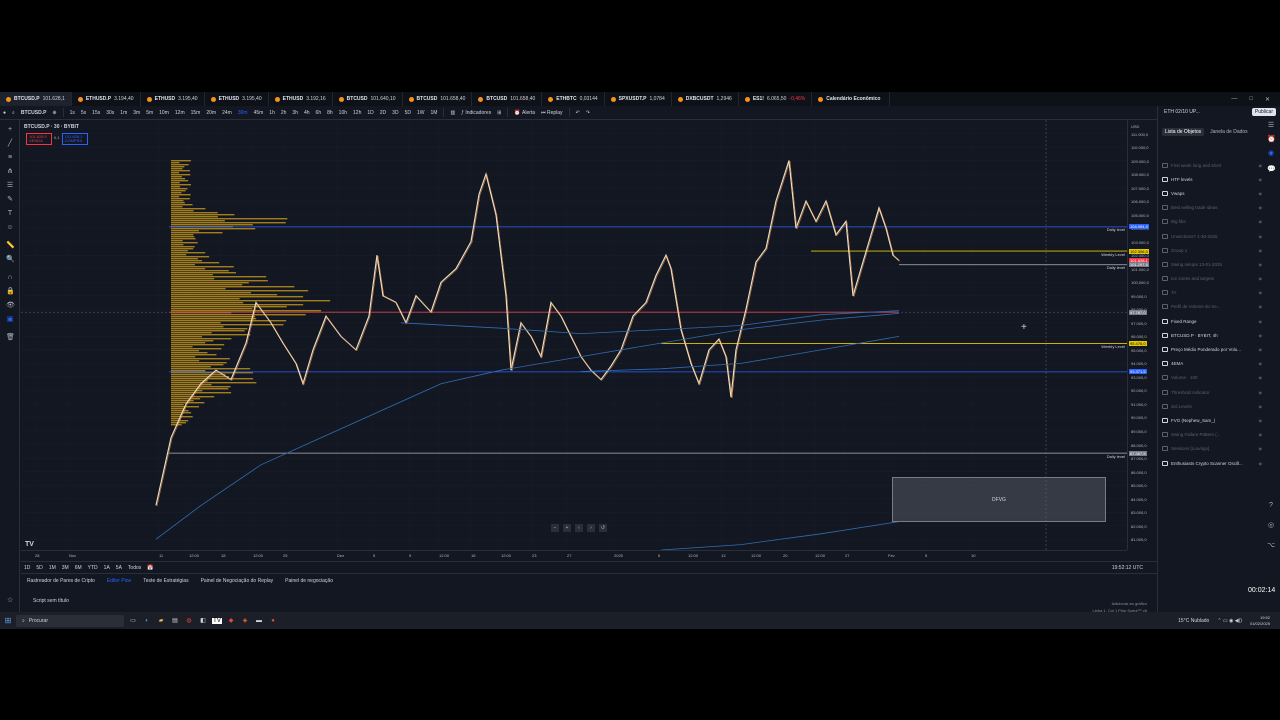 This screenshot has height=720, width=1280. I want to click on range-1D: 1D, so click(27, 568).